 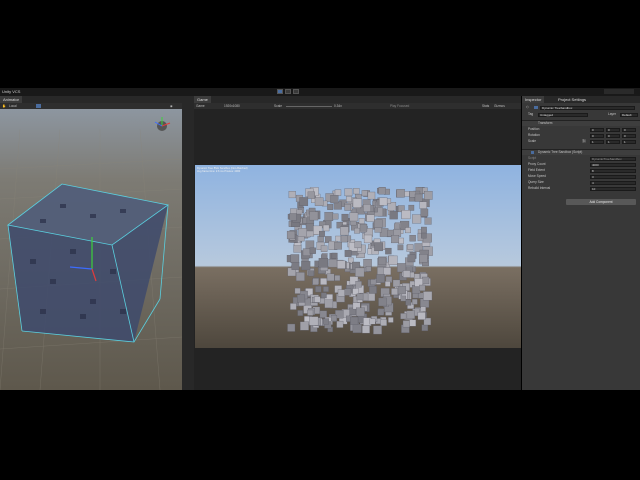 I want to click on toggle-2d-button, so click(x=38, y=106).